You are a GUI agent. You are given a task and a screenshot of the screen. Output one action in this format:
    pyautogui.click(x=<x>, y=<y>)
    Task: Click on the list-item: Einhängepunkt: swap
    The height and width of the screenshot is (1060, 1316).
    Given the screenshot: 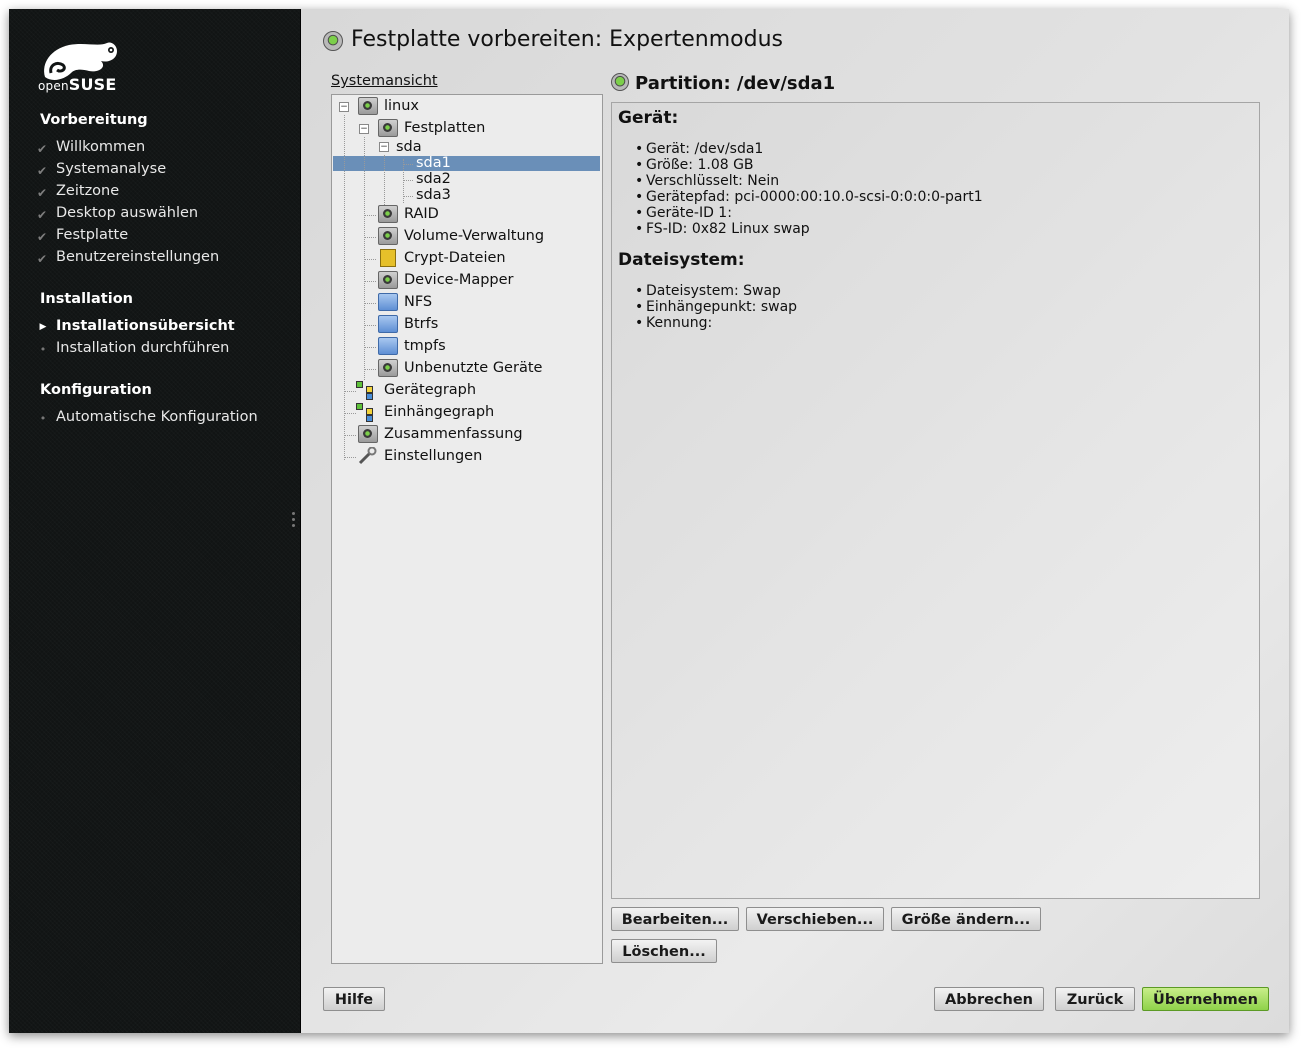 What is the action you would take?
    pyautogui.click(x=716, y=307)
    